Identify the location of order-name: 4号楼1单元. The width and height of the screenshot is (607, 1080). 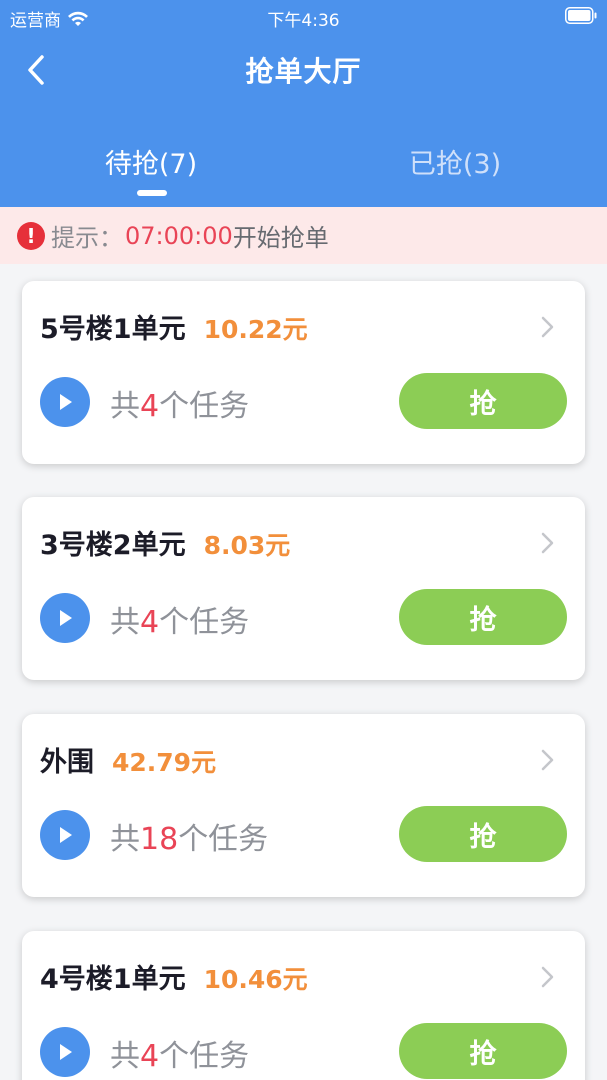
(113, 979).